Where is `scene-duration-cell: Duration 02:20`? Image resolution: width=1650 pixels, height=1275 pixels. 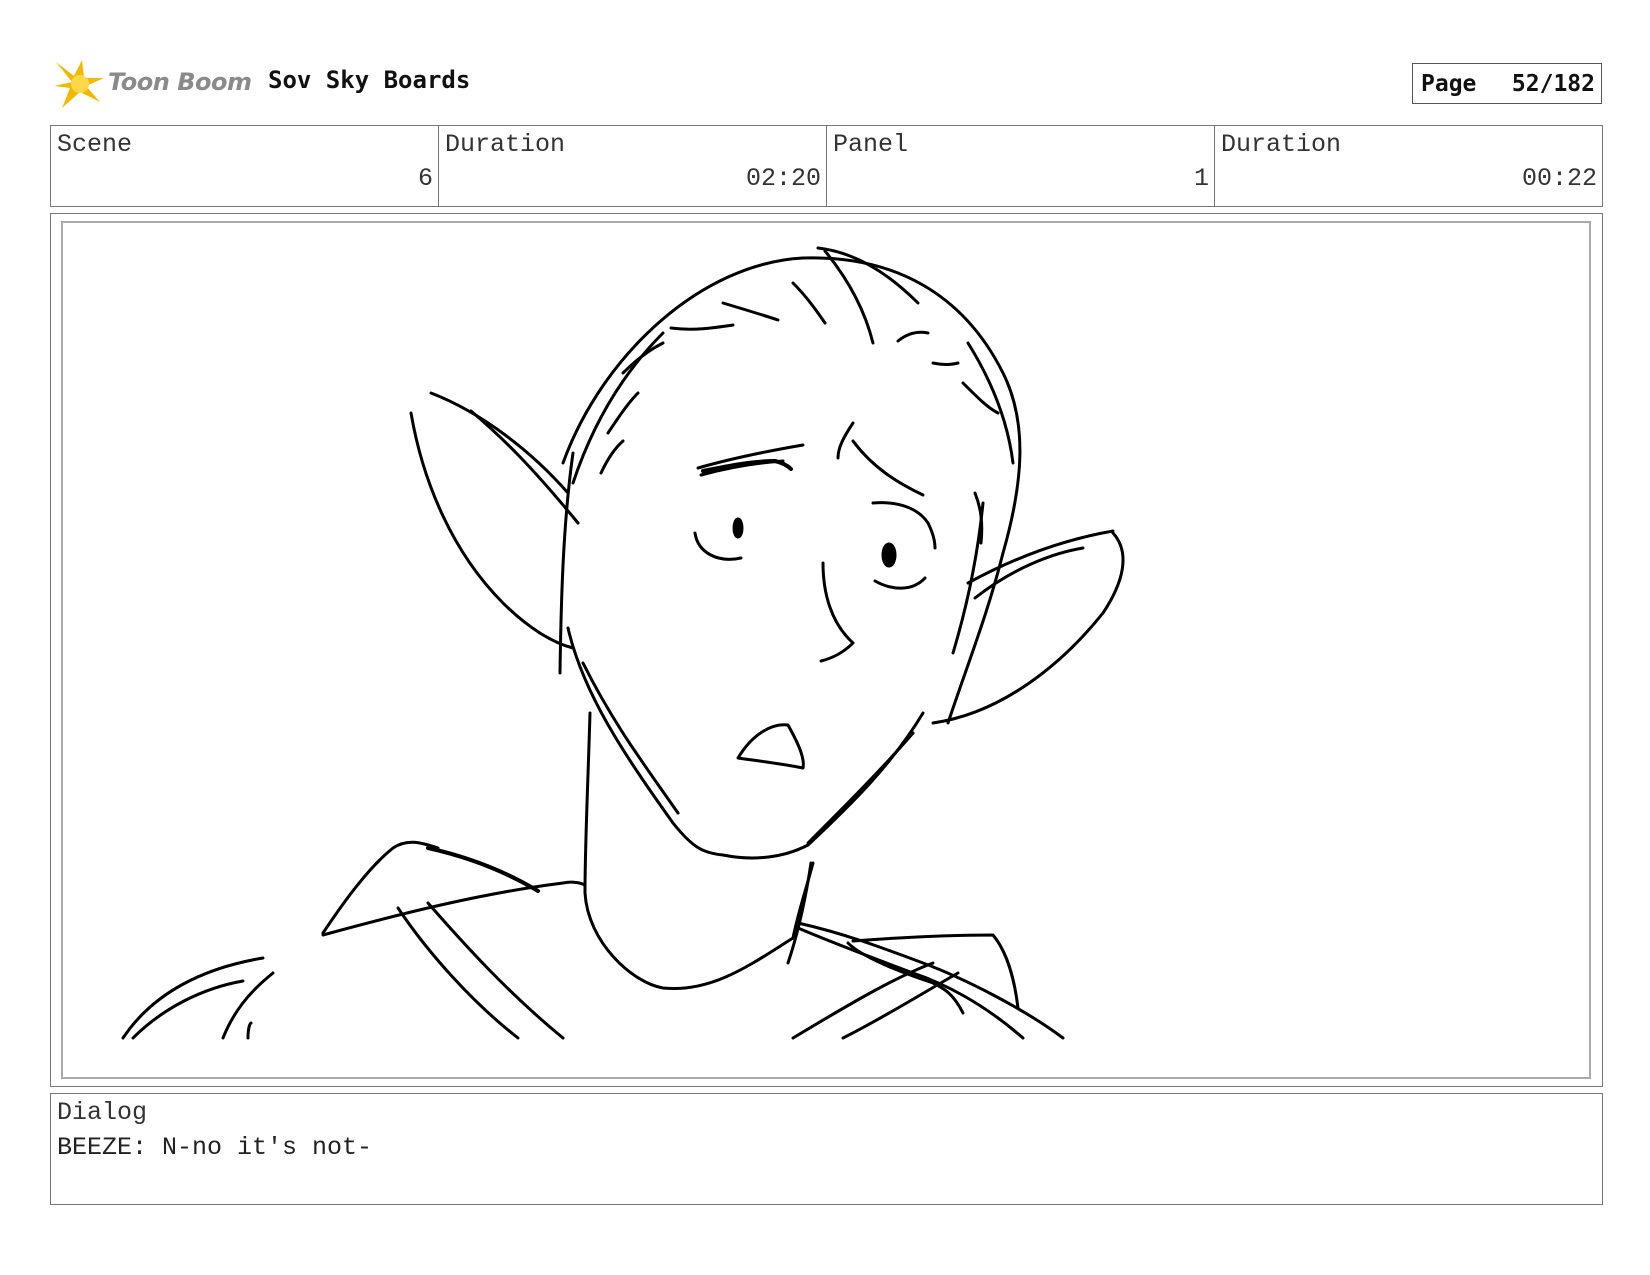
scene-duration-cell: Duration 02:20 is located at coordinates (633, 166).